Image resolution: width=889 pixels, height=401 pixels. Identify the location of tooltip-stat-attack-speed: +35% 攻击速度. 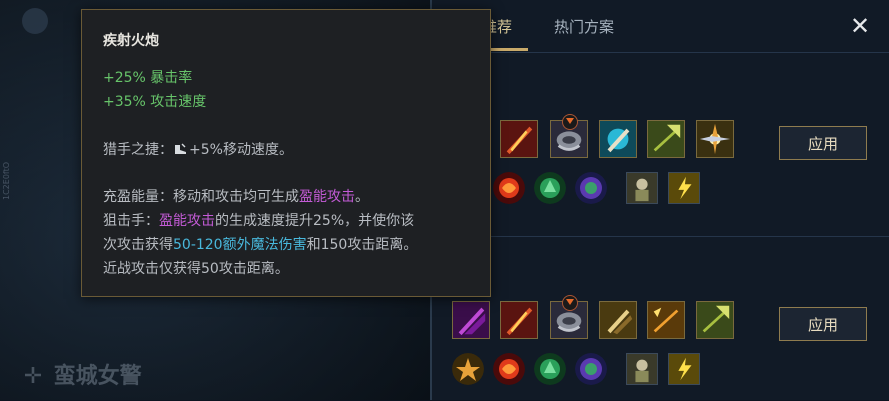
(155, 102).